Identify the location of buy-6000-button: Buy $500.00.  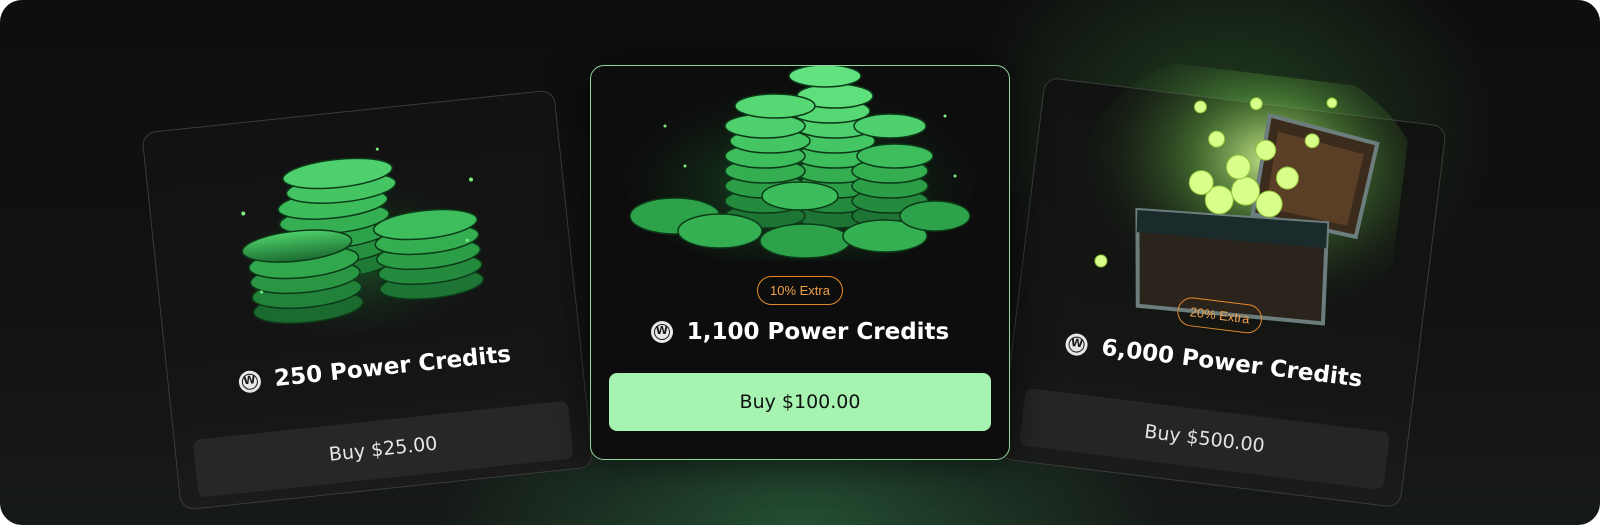
(1204, 439).